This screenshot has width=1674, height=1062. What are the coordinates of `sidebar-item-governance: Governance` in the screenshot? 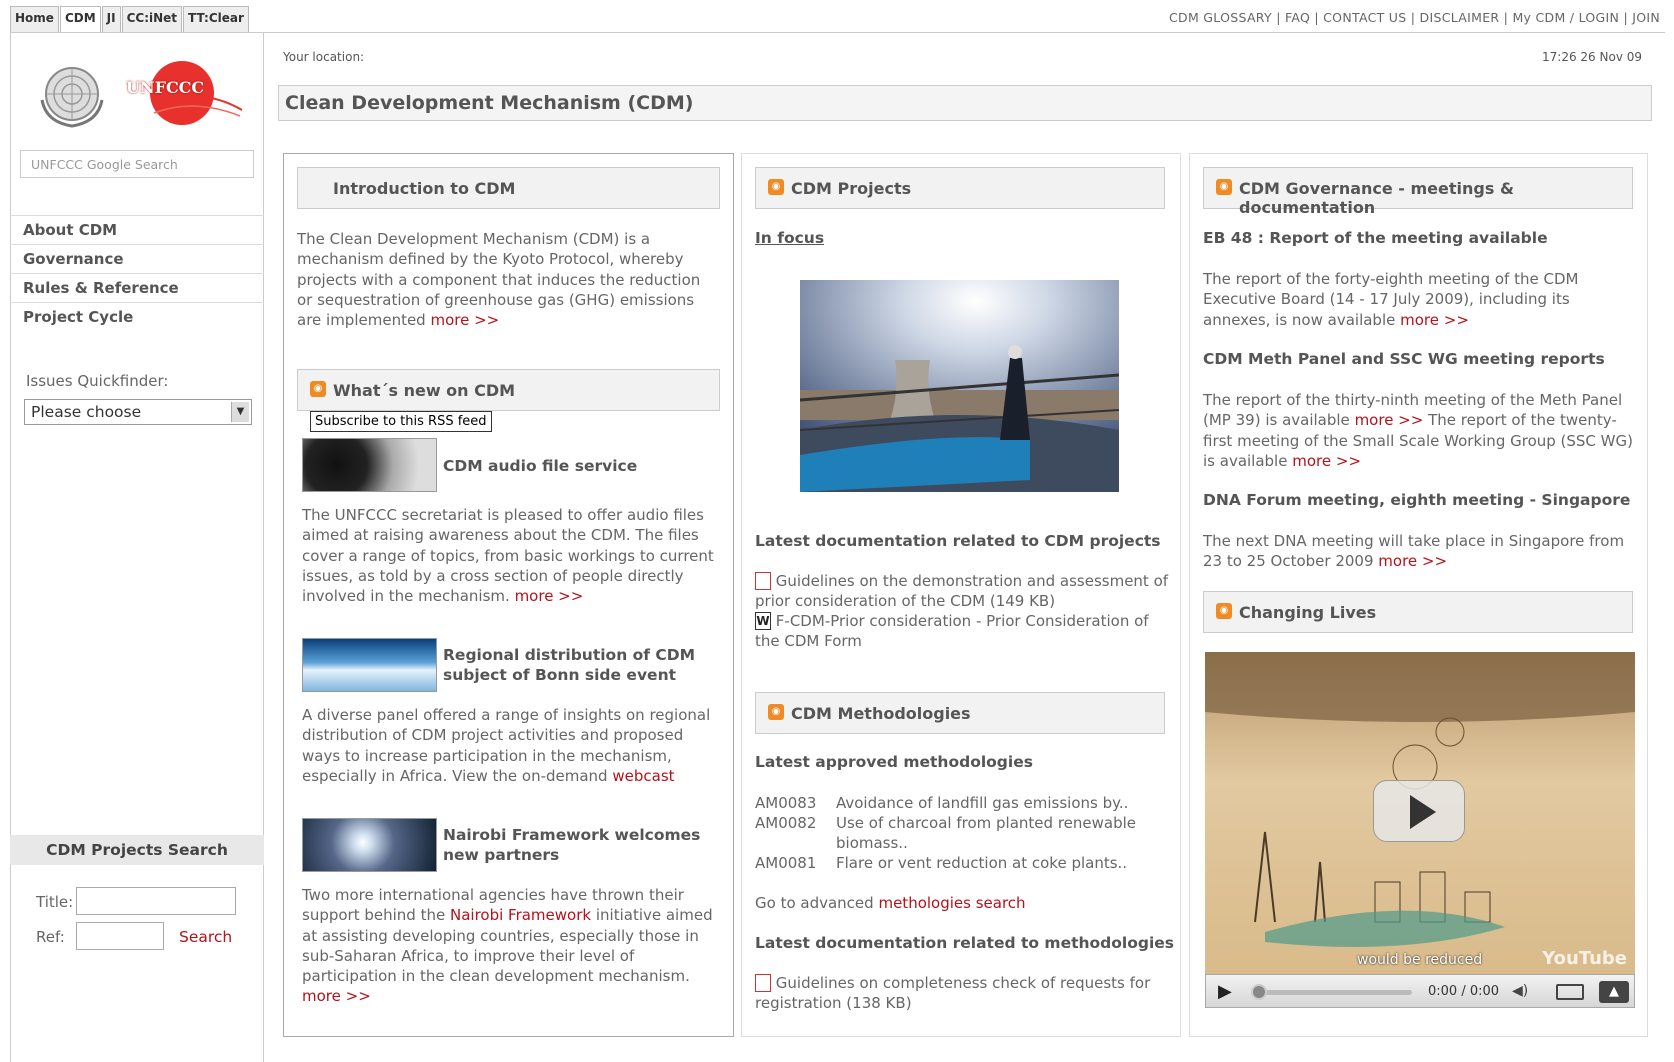 It's located at (137, 258).